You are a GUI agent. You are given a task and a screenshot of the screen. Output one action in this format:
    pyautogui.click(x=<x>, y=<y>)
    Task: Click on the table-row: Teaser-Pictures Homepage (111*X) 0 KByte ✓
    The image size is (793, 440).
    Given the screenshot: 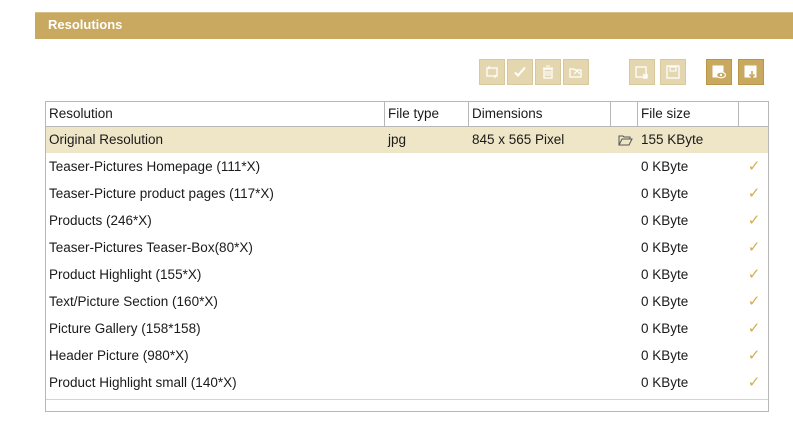 What is the action you would take?
    pyautogui.click(x=407, y=167)
    